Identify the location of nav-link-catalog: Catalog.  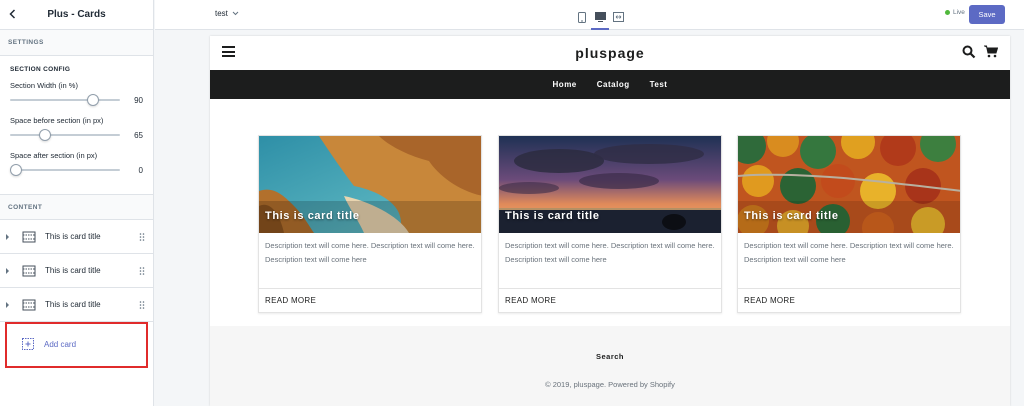
(613, 84).